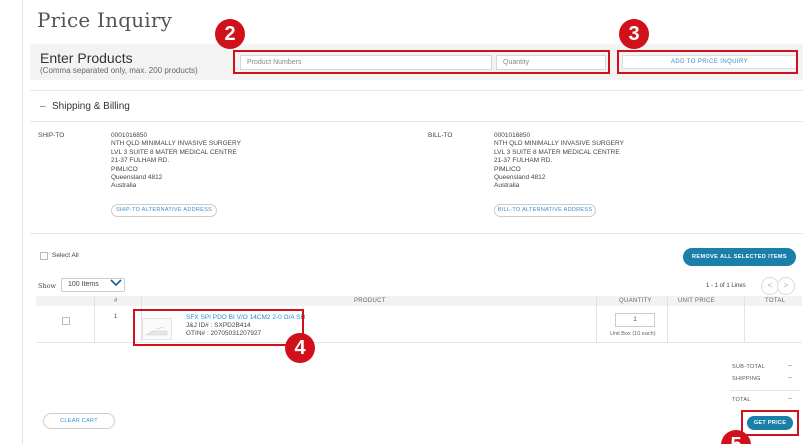 The width and height of the screenshot is (809, 444). I want to click on unit-of-measure: Unit Box (10 each), so click(633, 334).